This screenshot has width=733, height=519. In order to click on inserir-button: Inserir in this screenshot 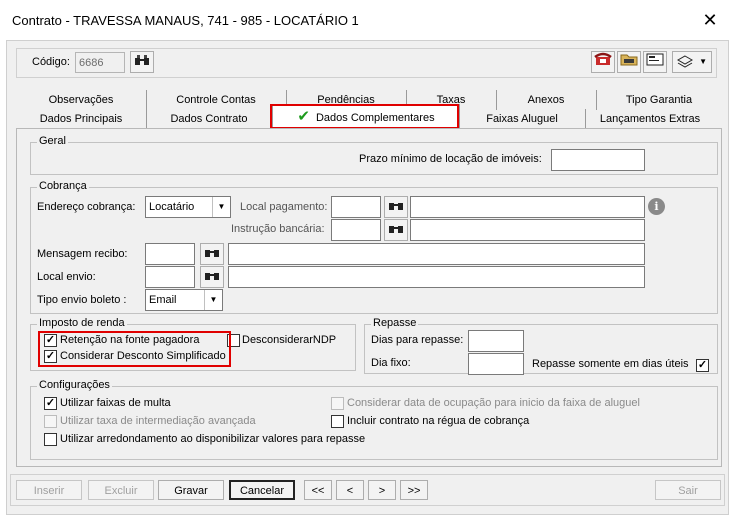, I will do `click(49, 490)`.